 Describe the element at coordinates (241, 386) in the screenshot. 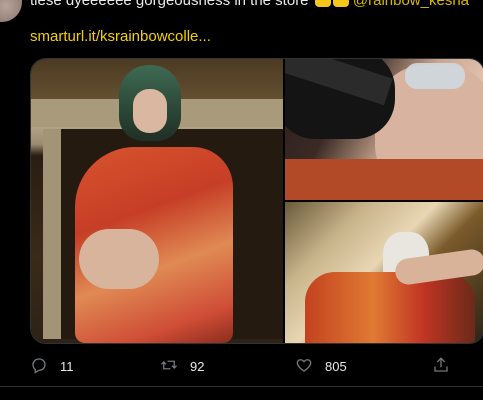

I see `divider` at that location.